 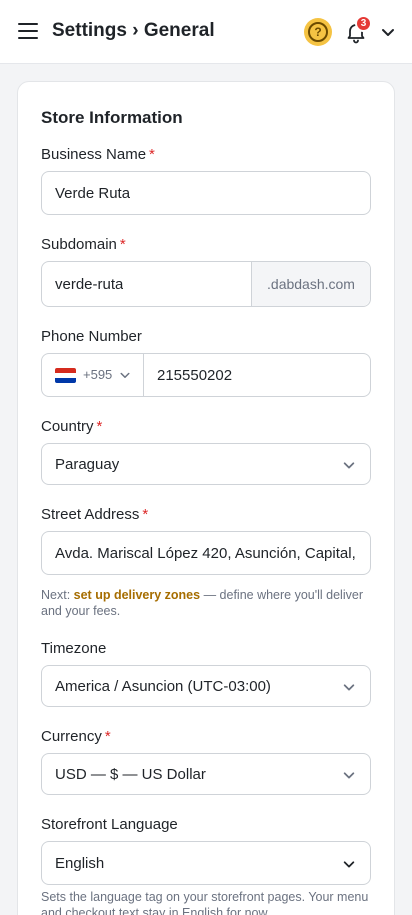 I want to click on business-name-value: Verde Ruta, so click(x=93, y=193).